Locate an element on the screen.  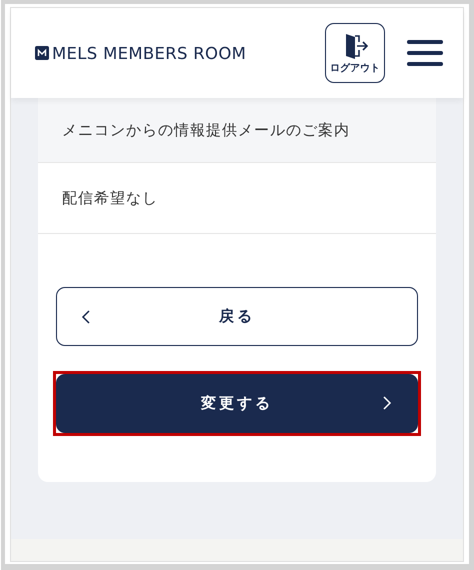
setting-value: 配信希望なし is located at coordinates (237, 198).